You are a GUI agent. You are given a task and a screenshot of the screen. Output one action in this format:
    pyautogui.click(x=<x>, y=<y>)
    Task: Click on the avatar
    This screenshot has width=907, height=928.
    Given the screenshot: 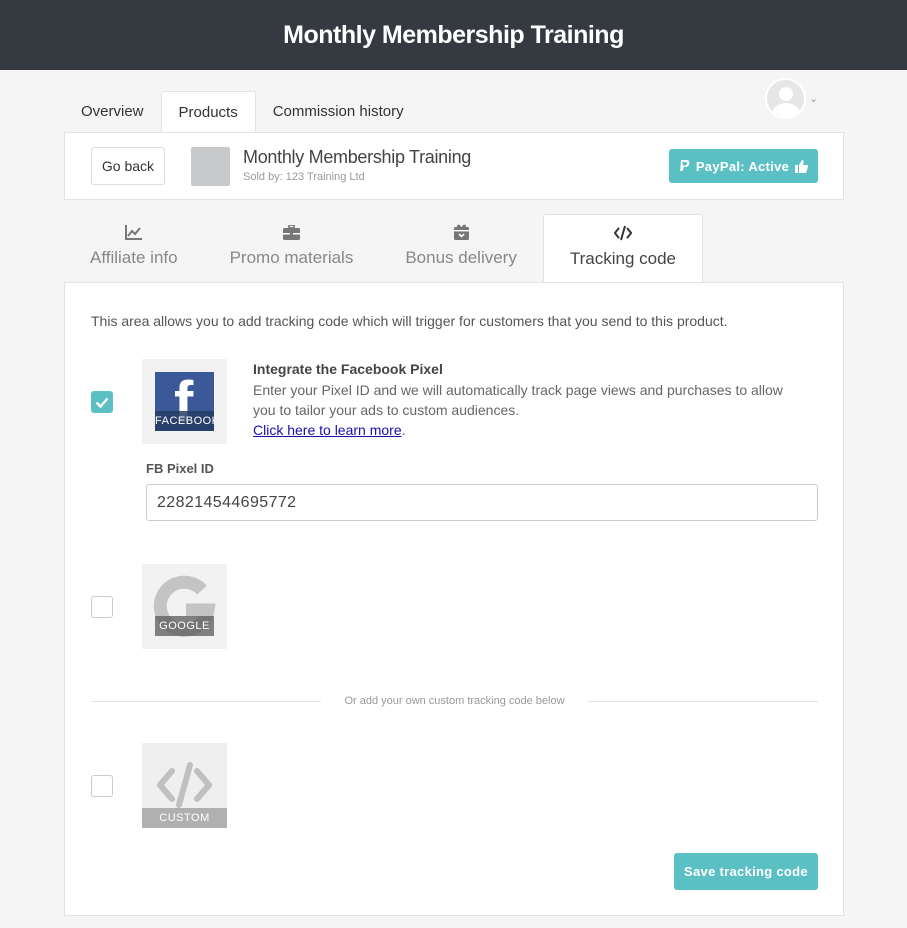 What is the action you would take?
    pyautogui.click(x=785, y=98)
    